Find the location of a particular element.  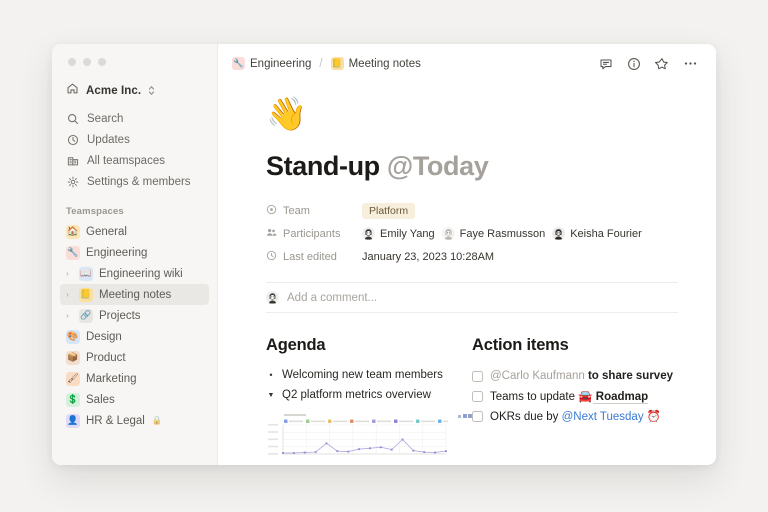

agenda-item: ▼ Q2 platform metrics overview is located at coordinates (368, 396).